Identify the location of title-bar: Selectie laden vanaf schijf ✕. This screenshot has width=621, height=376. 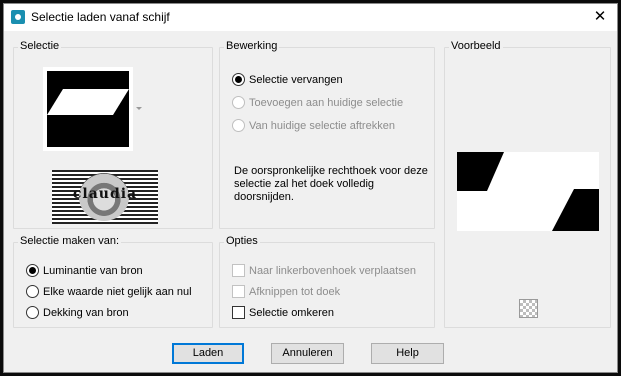
(310, 17).